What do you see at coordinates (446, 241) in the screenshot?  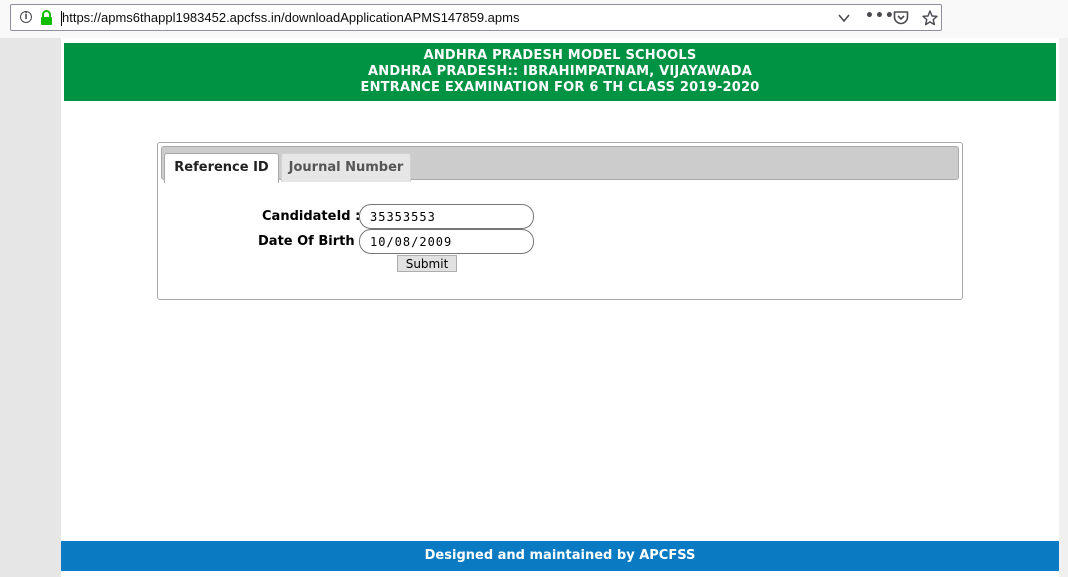 I see `date-of-birth-input` at bounding box center [446, 241].